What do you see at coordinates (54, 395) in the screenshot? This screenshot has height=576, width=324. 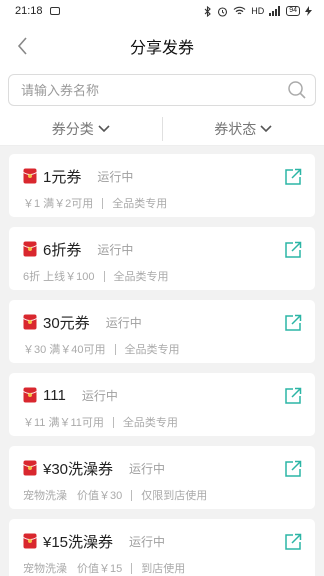 I see `coupon-name: 111` at bounding box center [54, 395].